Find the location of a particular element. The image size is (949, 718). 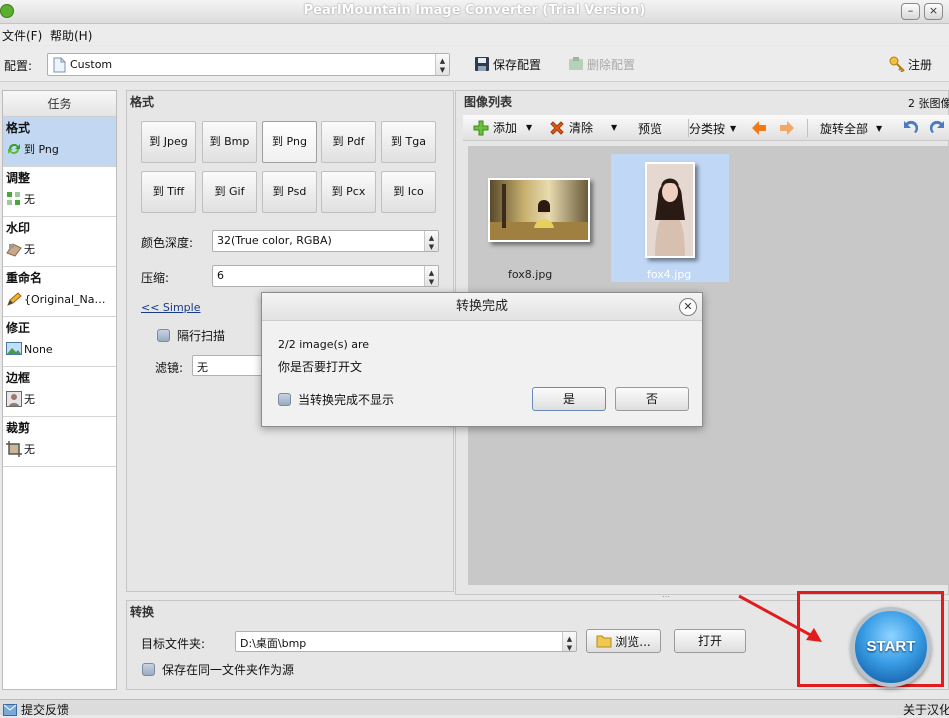

config-select: Custom ▲ ▼ is located at coordinates (248, 64).